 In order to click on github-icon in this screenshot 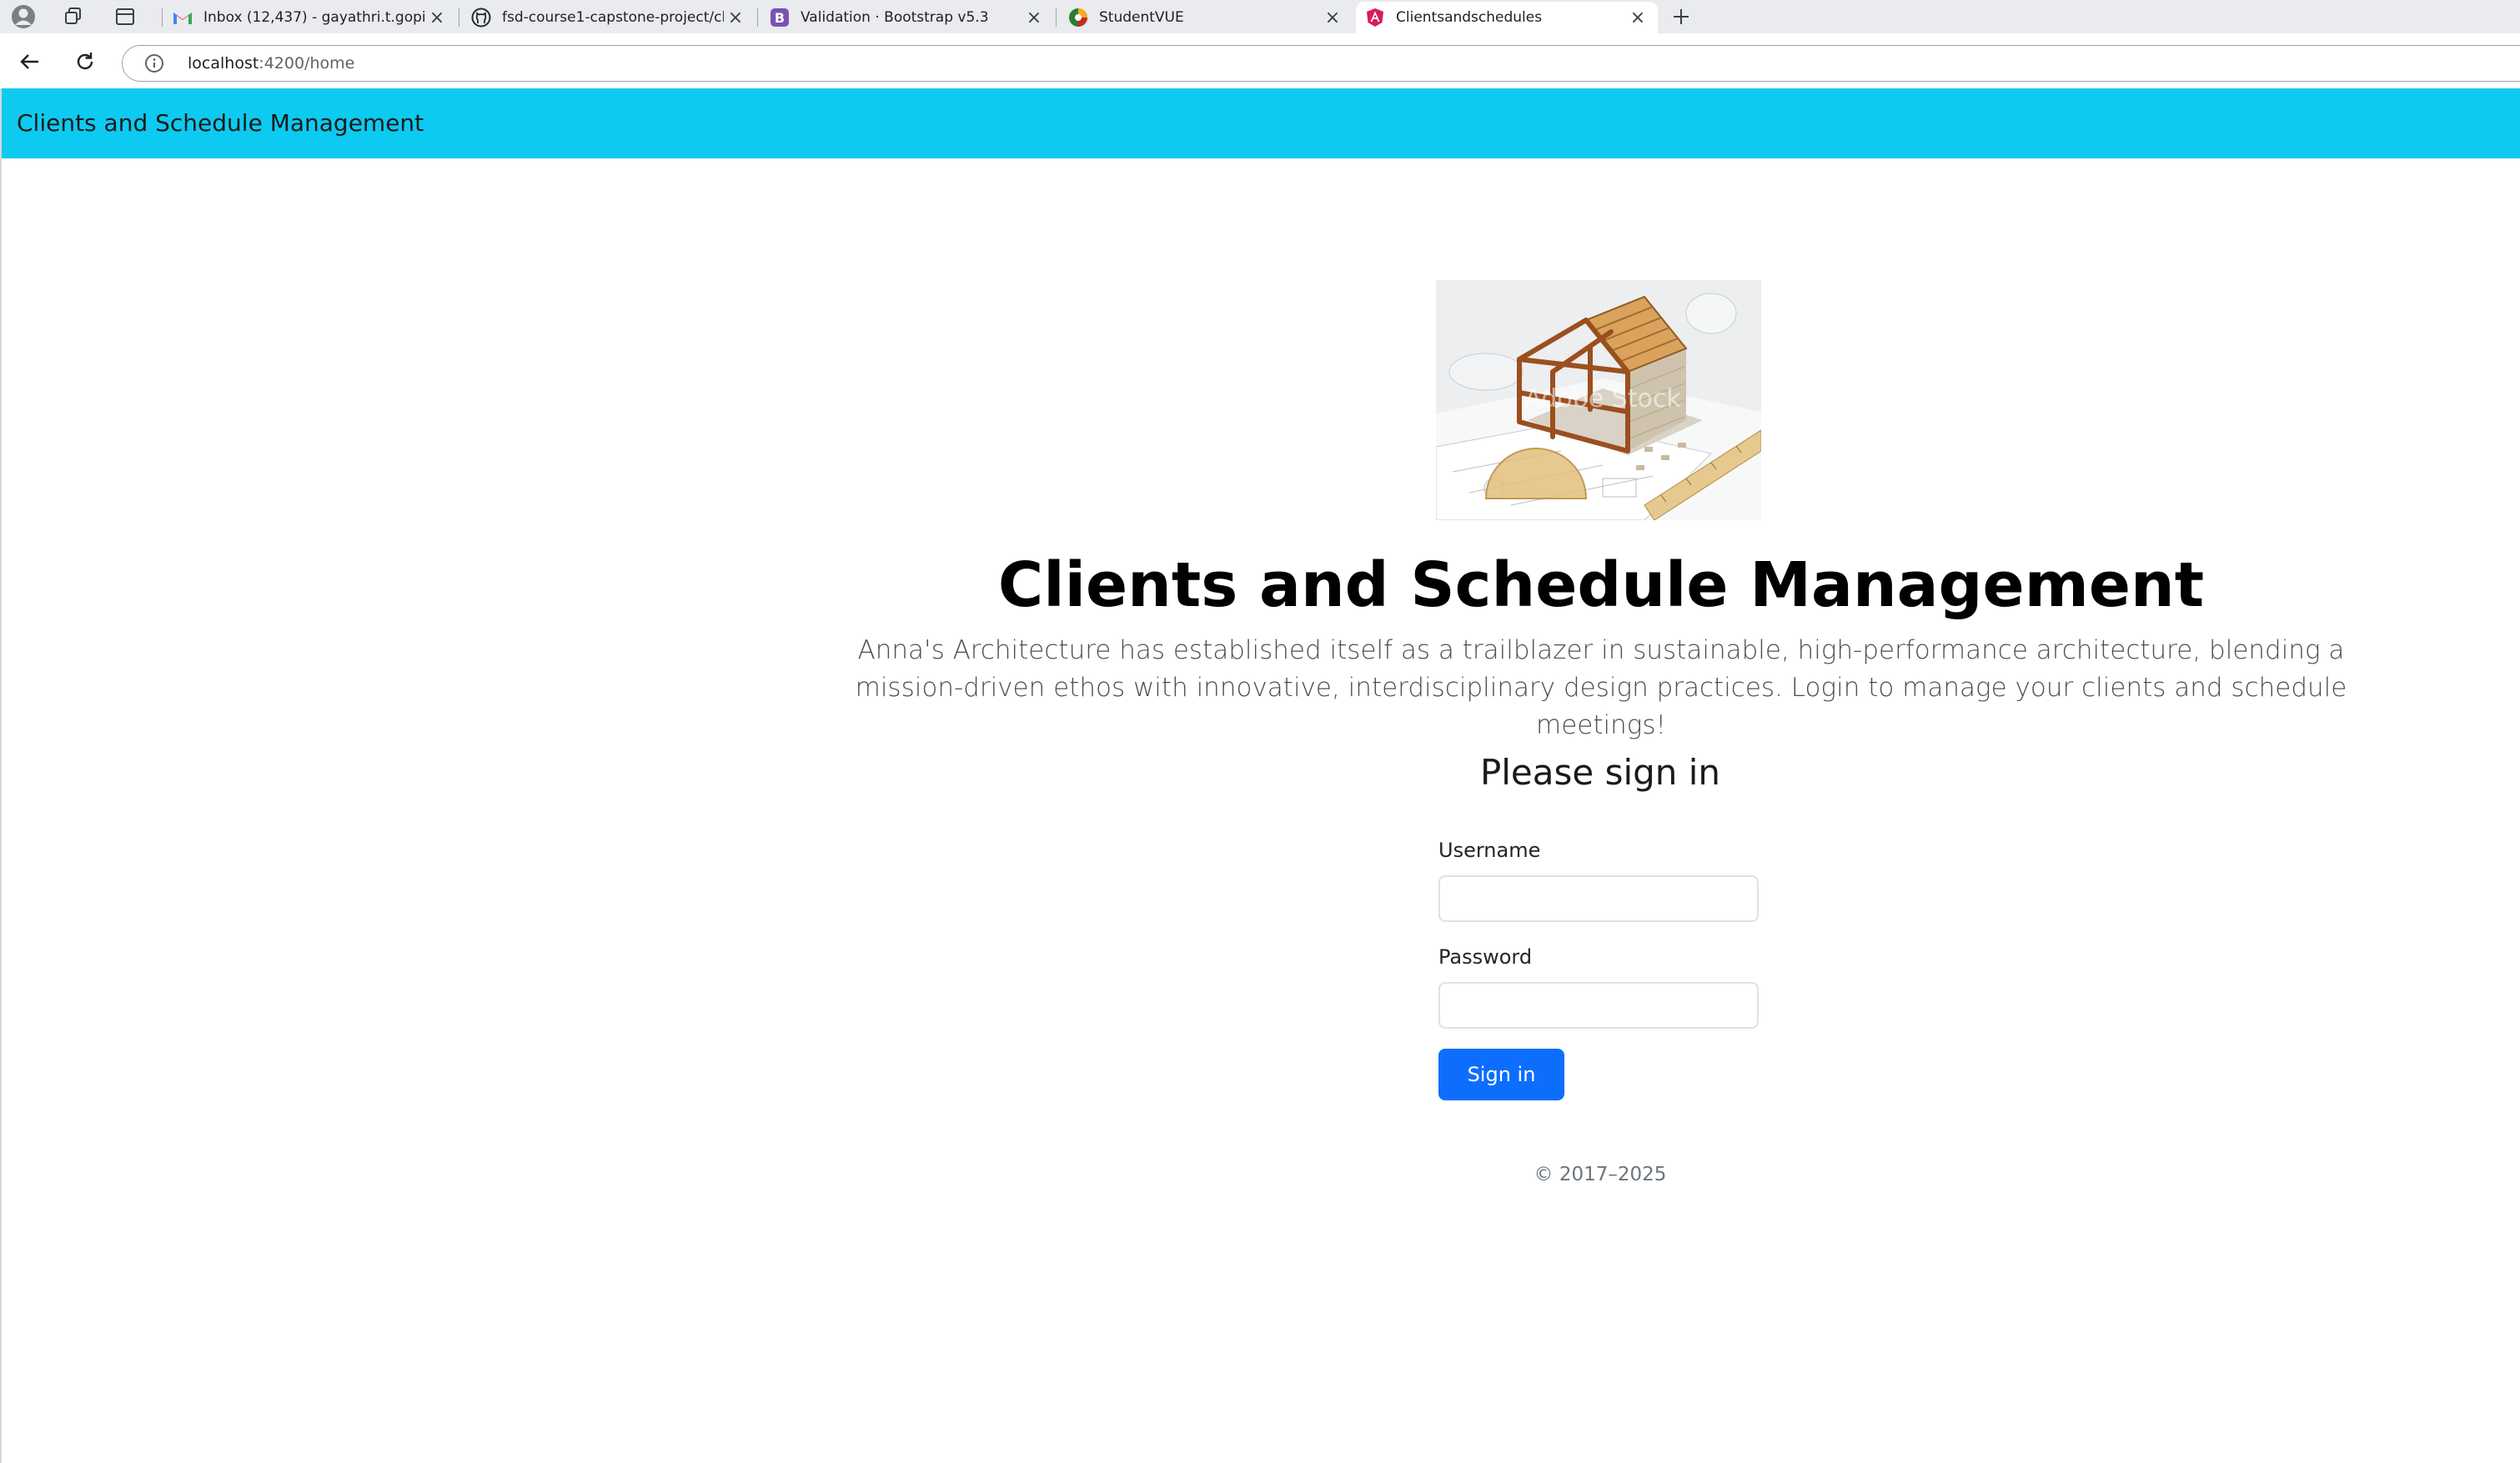, I will do `click(481, 17)`.